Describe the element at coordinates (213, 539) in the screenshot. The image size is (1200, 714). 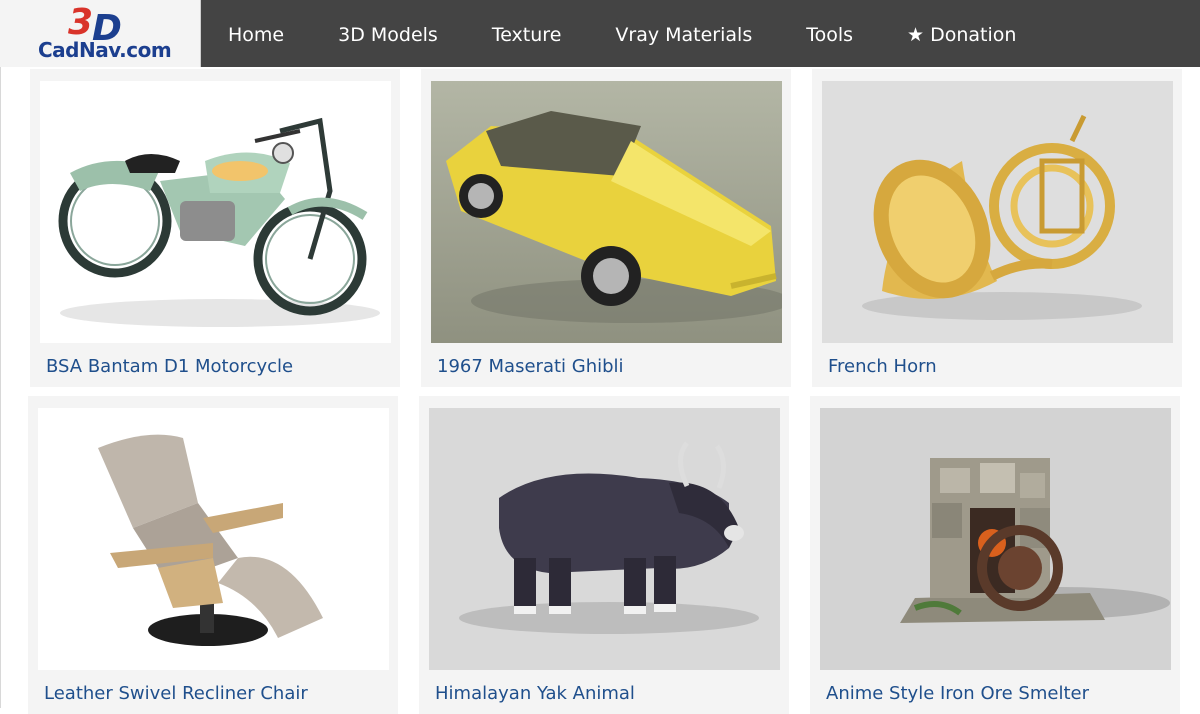
I see `recliner-chair-thumbnail` at that location.